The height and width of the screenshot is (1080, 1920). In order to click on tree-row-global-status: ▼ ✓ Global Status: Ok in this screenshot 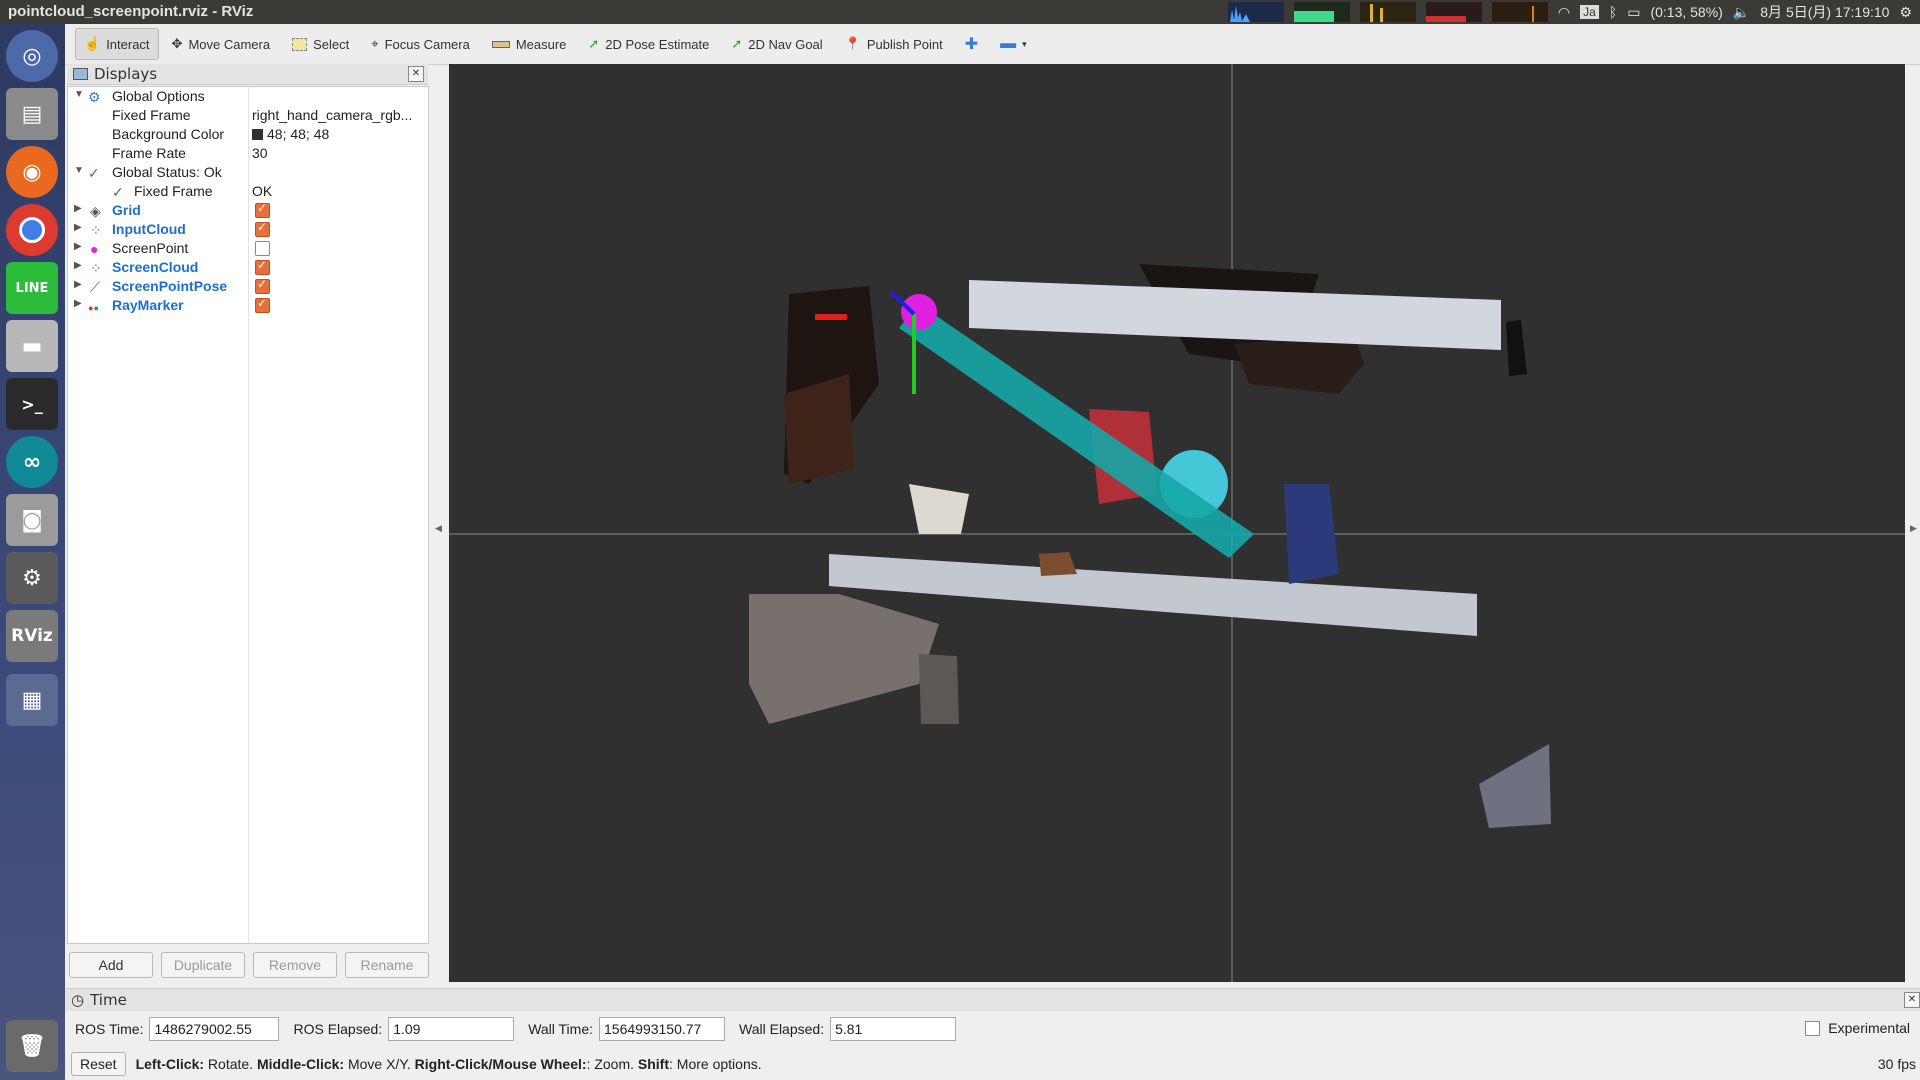, I will do `click(247, 172)`.